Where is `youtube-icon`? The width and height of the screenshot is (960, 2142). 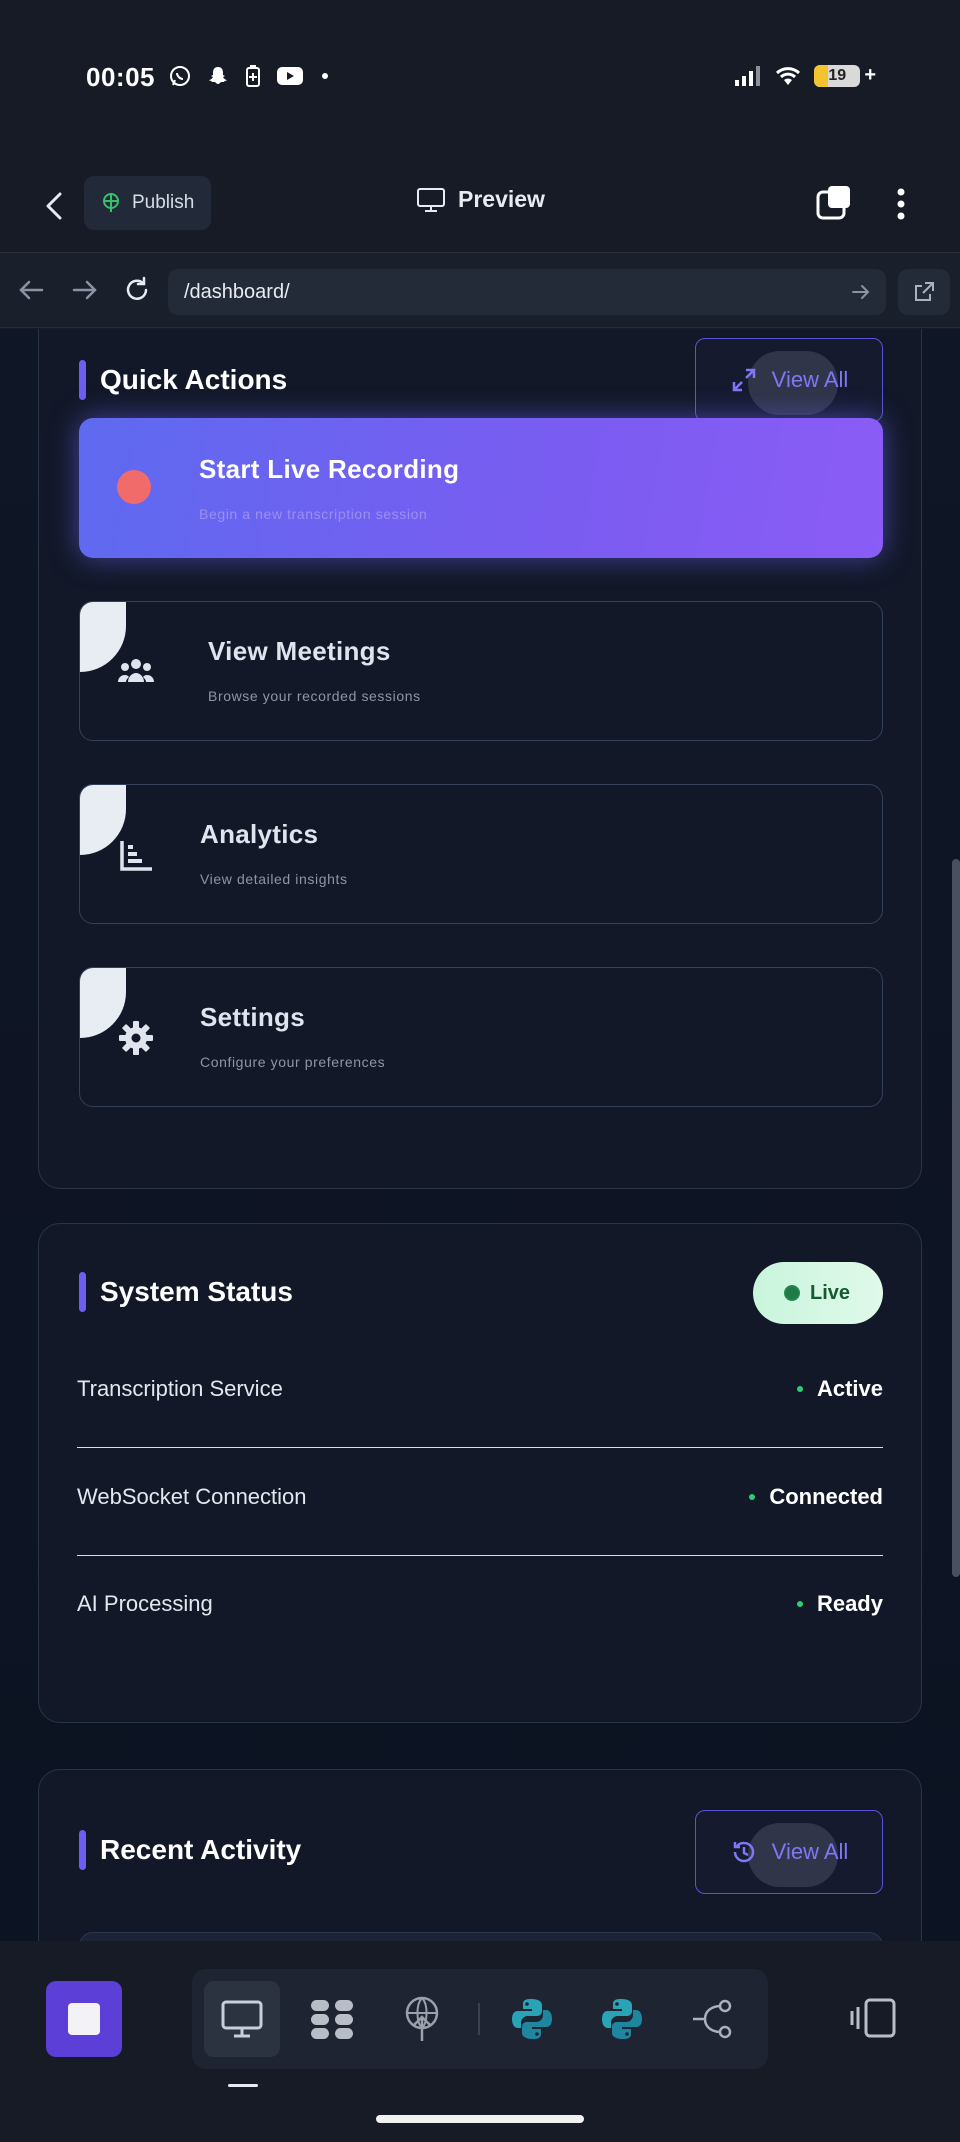
youtube-icon is located at coordinates (290, 76).